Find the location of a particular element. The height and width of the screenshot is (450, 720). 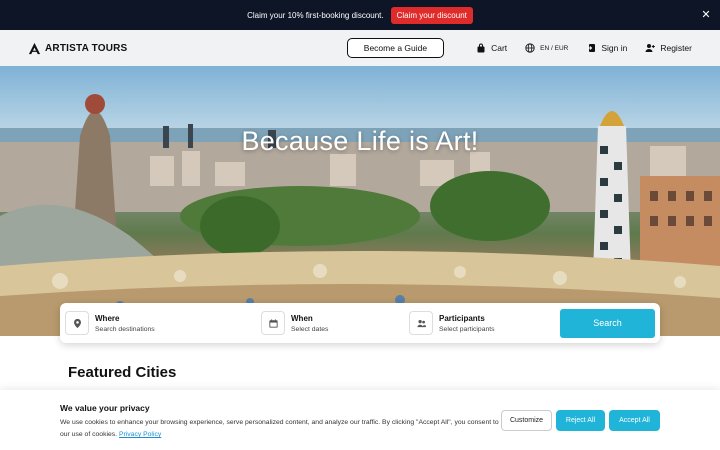

cookie-title: We value your privacy is located at coordinates (105, 408).